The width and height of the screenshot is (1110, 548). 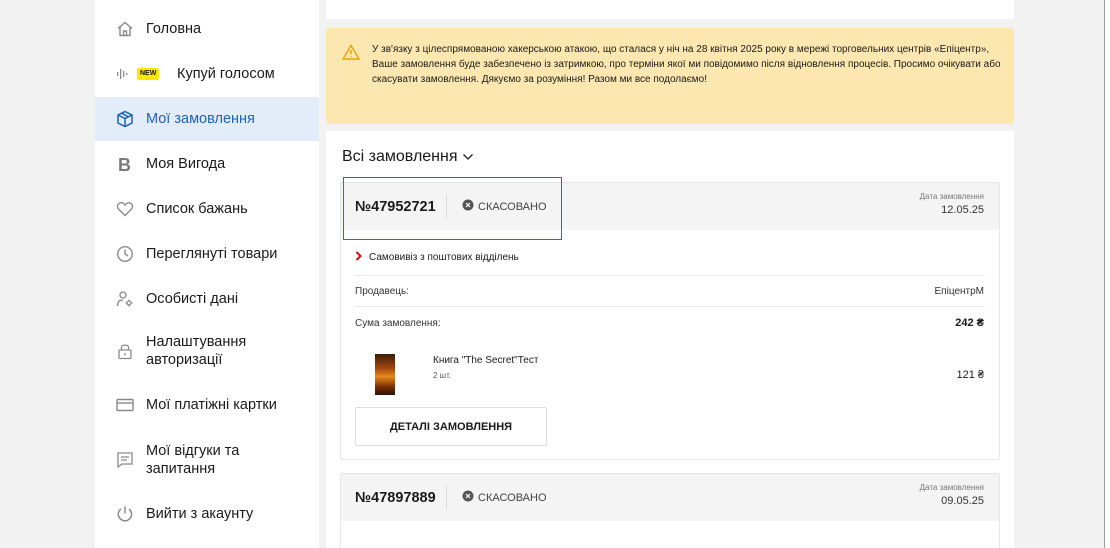 What do you see at coordinates (197, 209) in the screenshot?
I see `sidebar-item-label: Список бажань` at bounding box center [197, 209].